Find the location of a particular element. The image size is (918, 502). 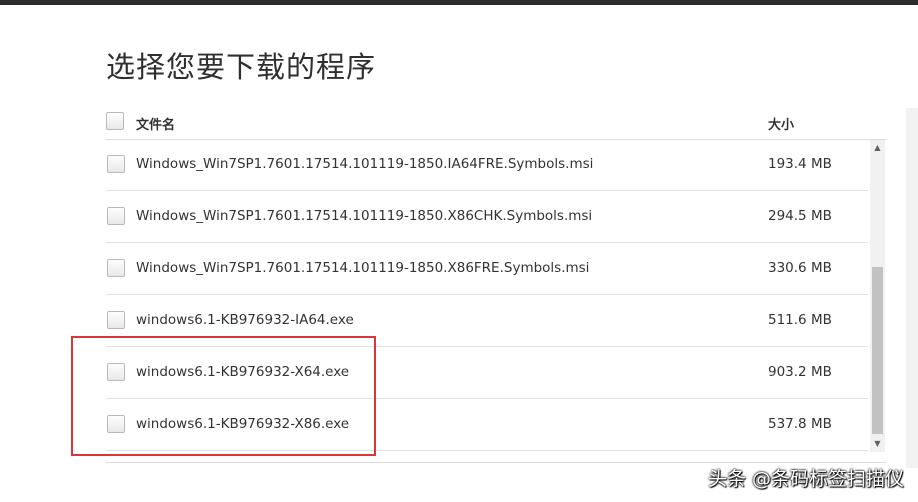

highlight-box is located at coordinates (223, 396).